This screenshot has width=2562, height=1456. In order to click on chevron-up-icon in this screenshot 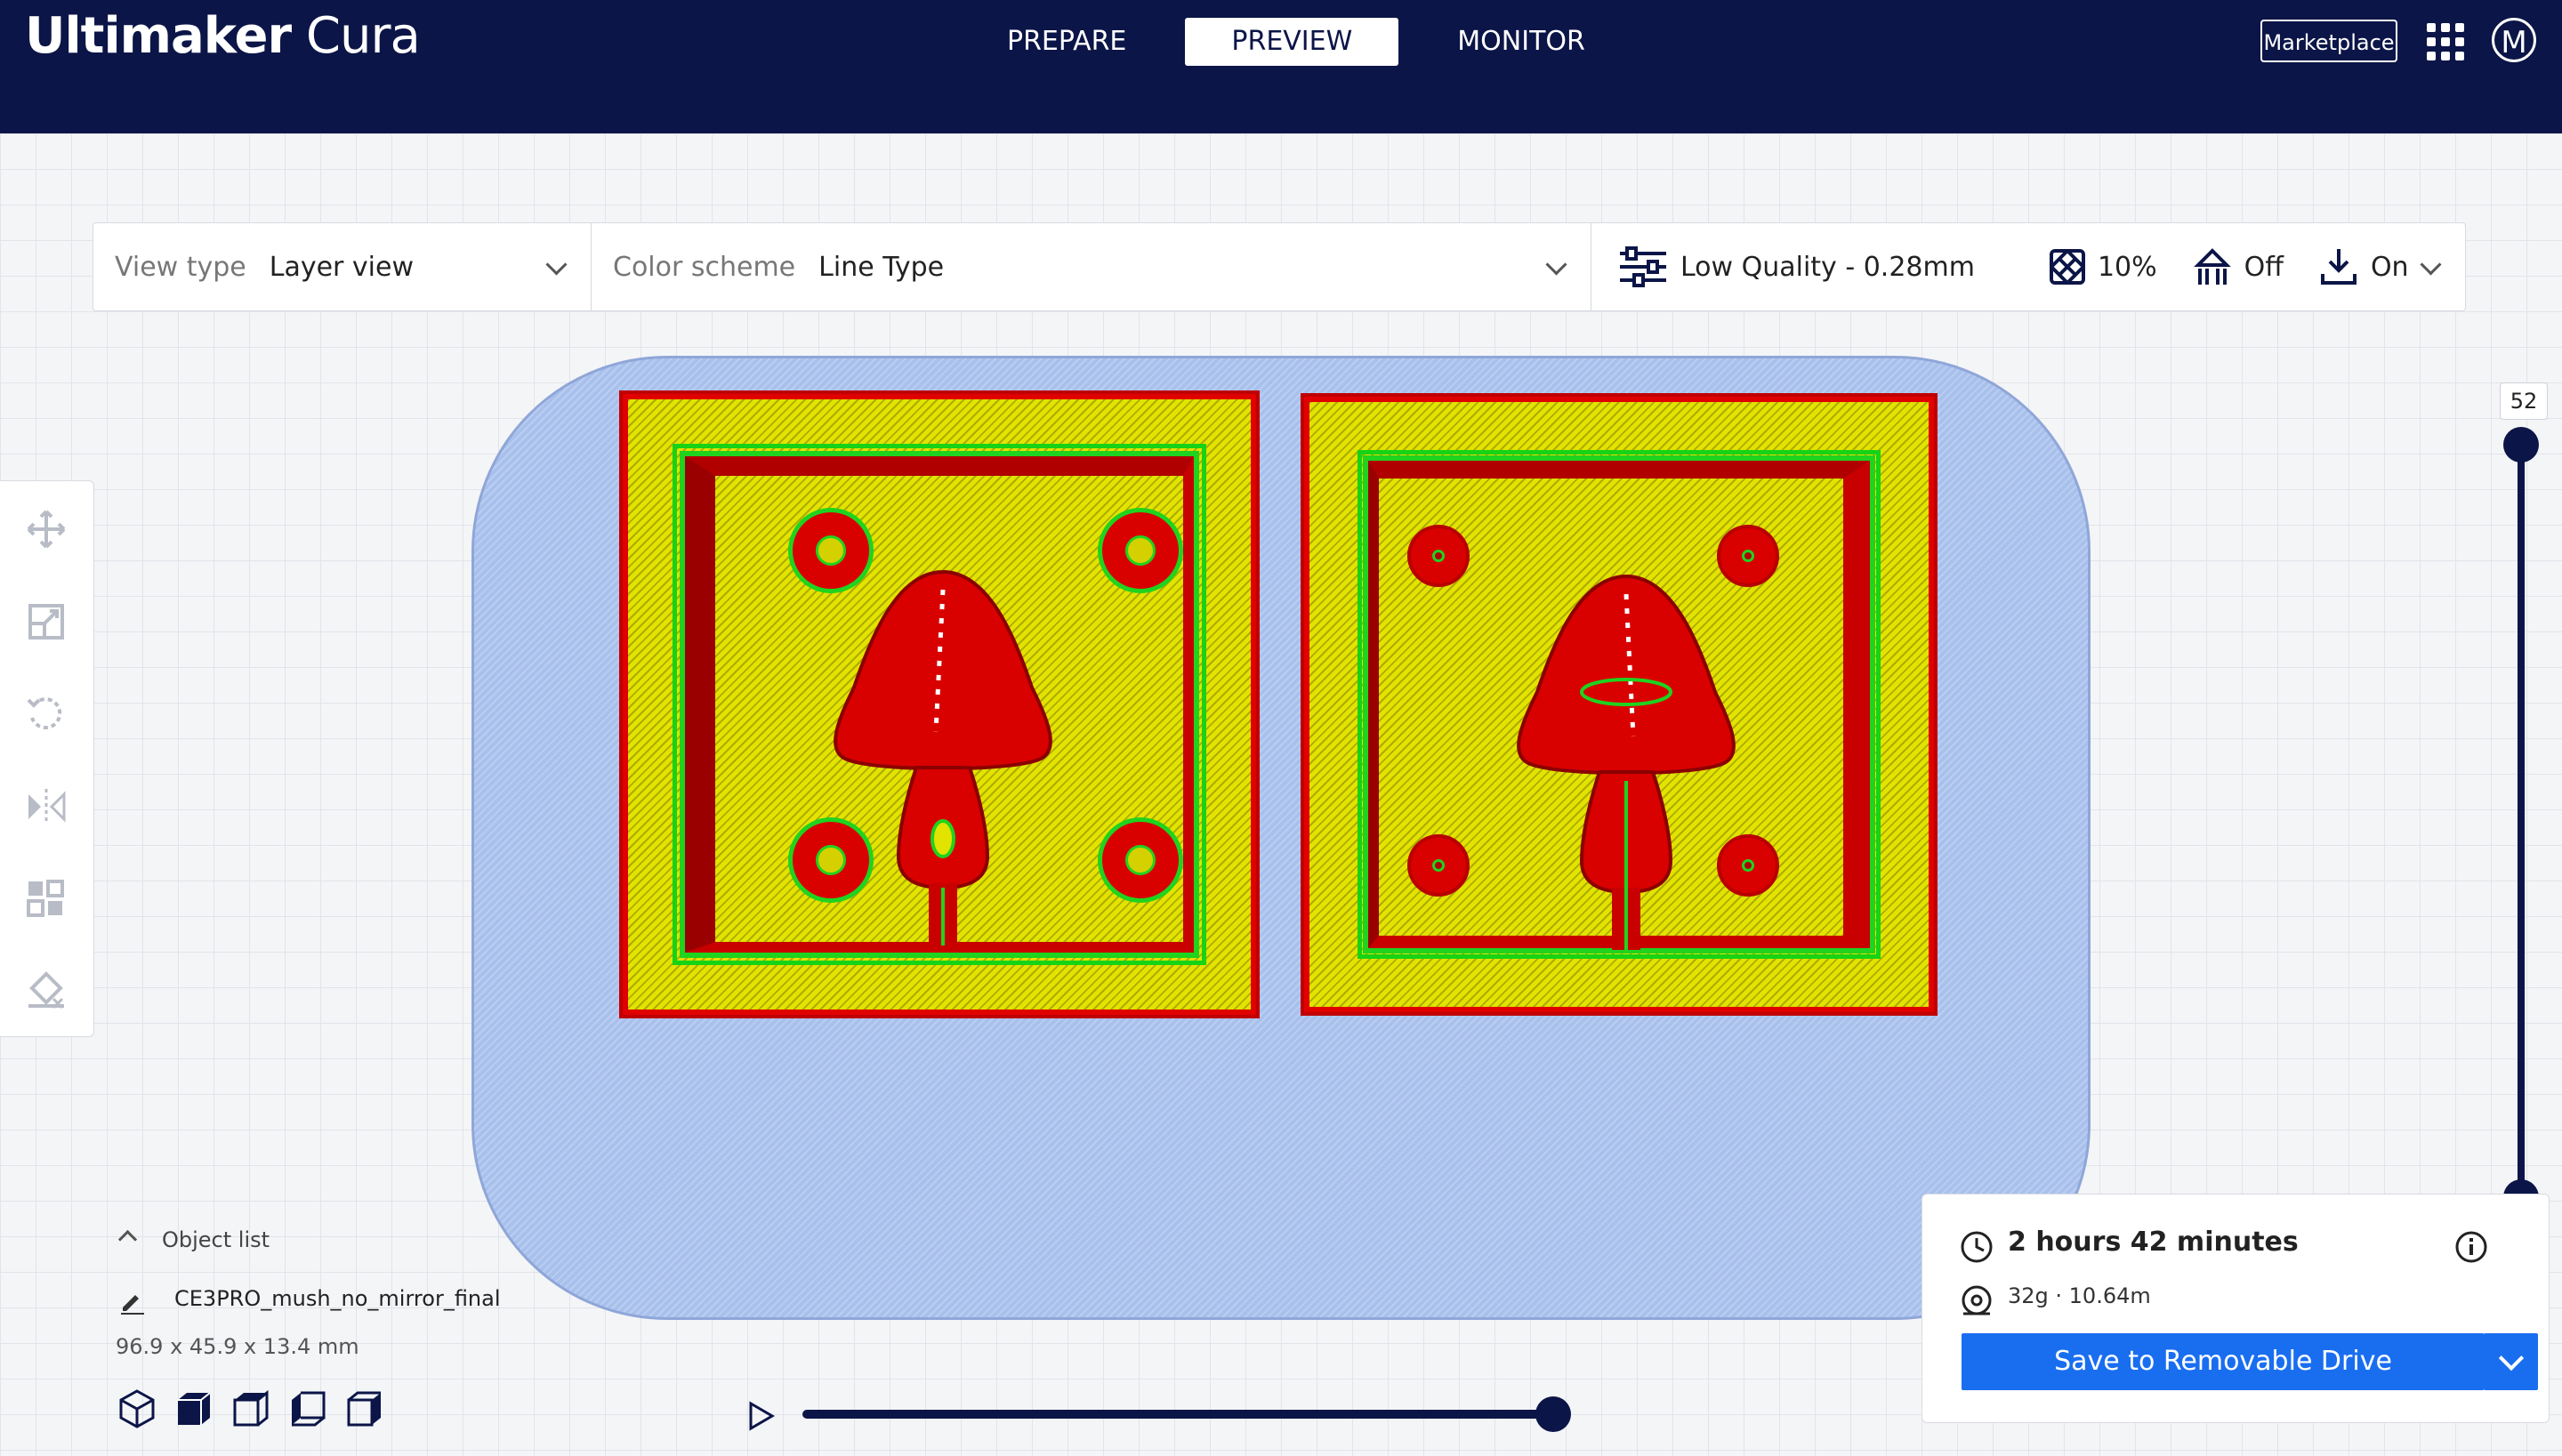, I will do `click(127, 1239)`.